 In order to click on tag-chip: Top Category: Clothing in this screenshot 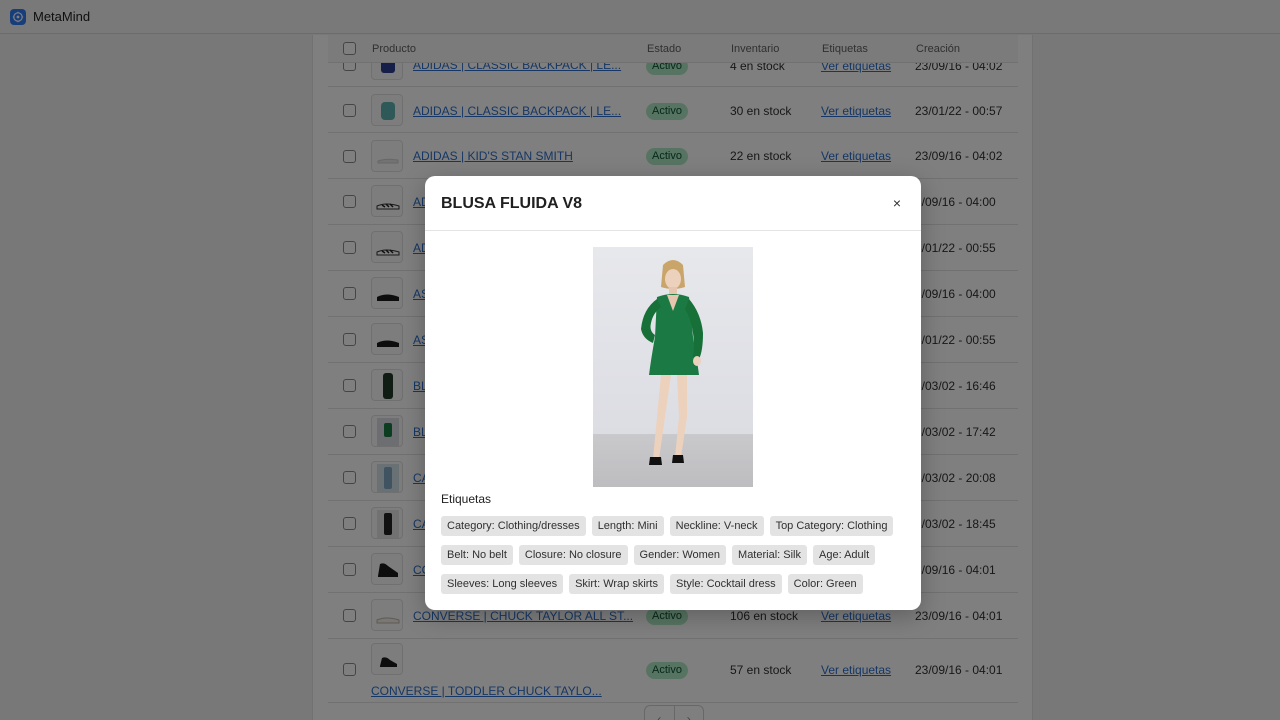, I will do `click(831, 526)`.